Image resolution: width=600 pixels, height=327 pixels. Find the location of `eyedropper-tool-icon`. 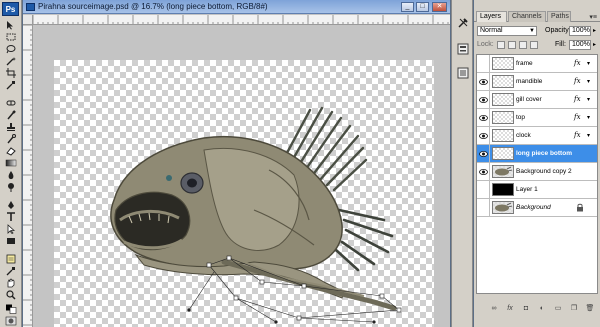

eyedropper-tool-icon is located at coordinates (10, 84).